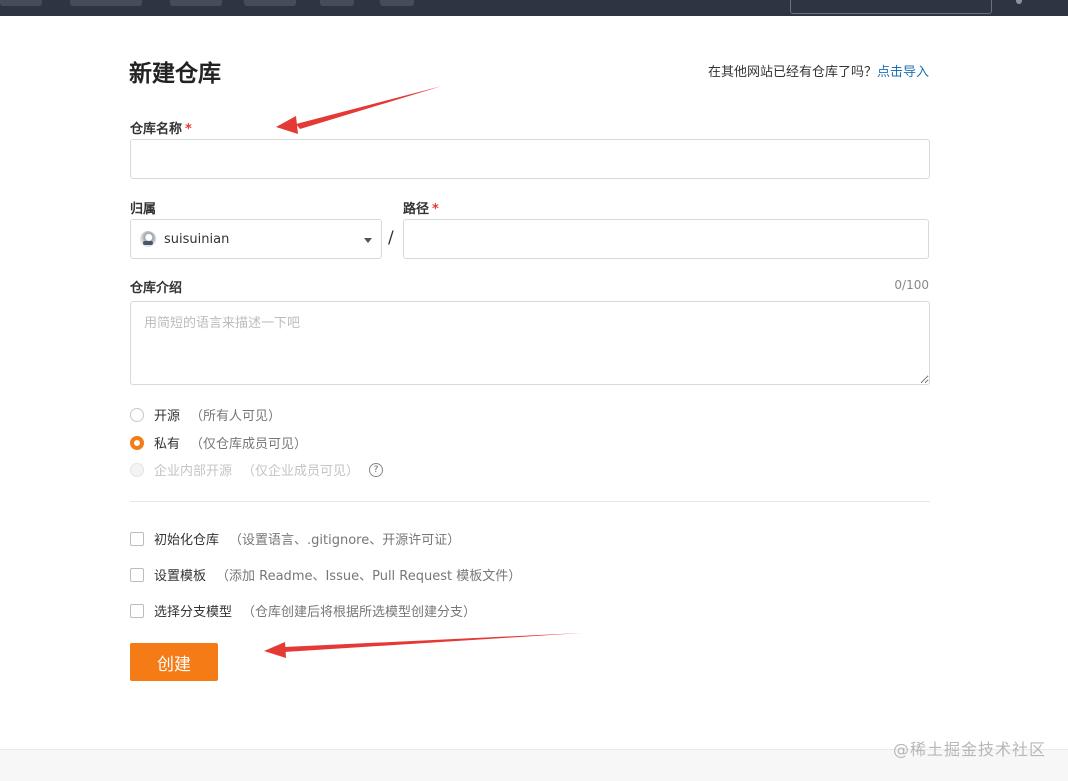  What do you see at coordinates (249, 444) in the screenshot?
I see `radio-note: （仅仓库成员可见）` at bounding box center [249, 444].